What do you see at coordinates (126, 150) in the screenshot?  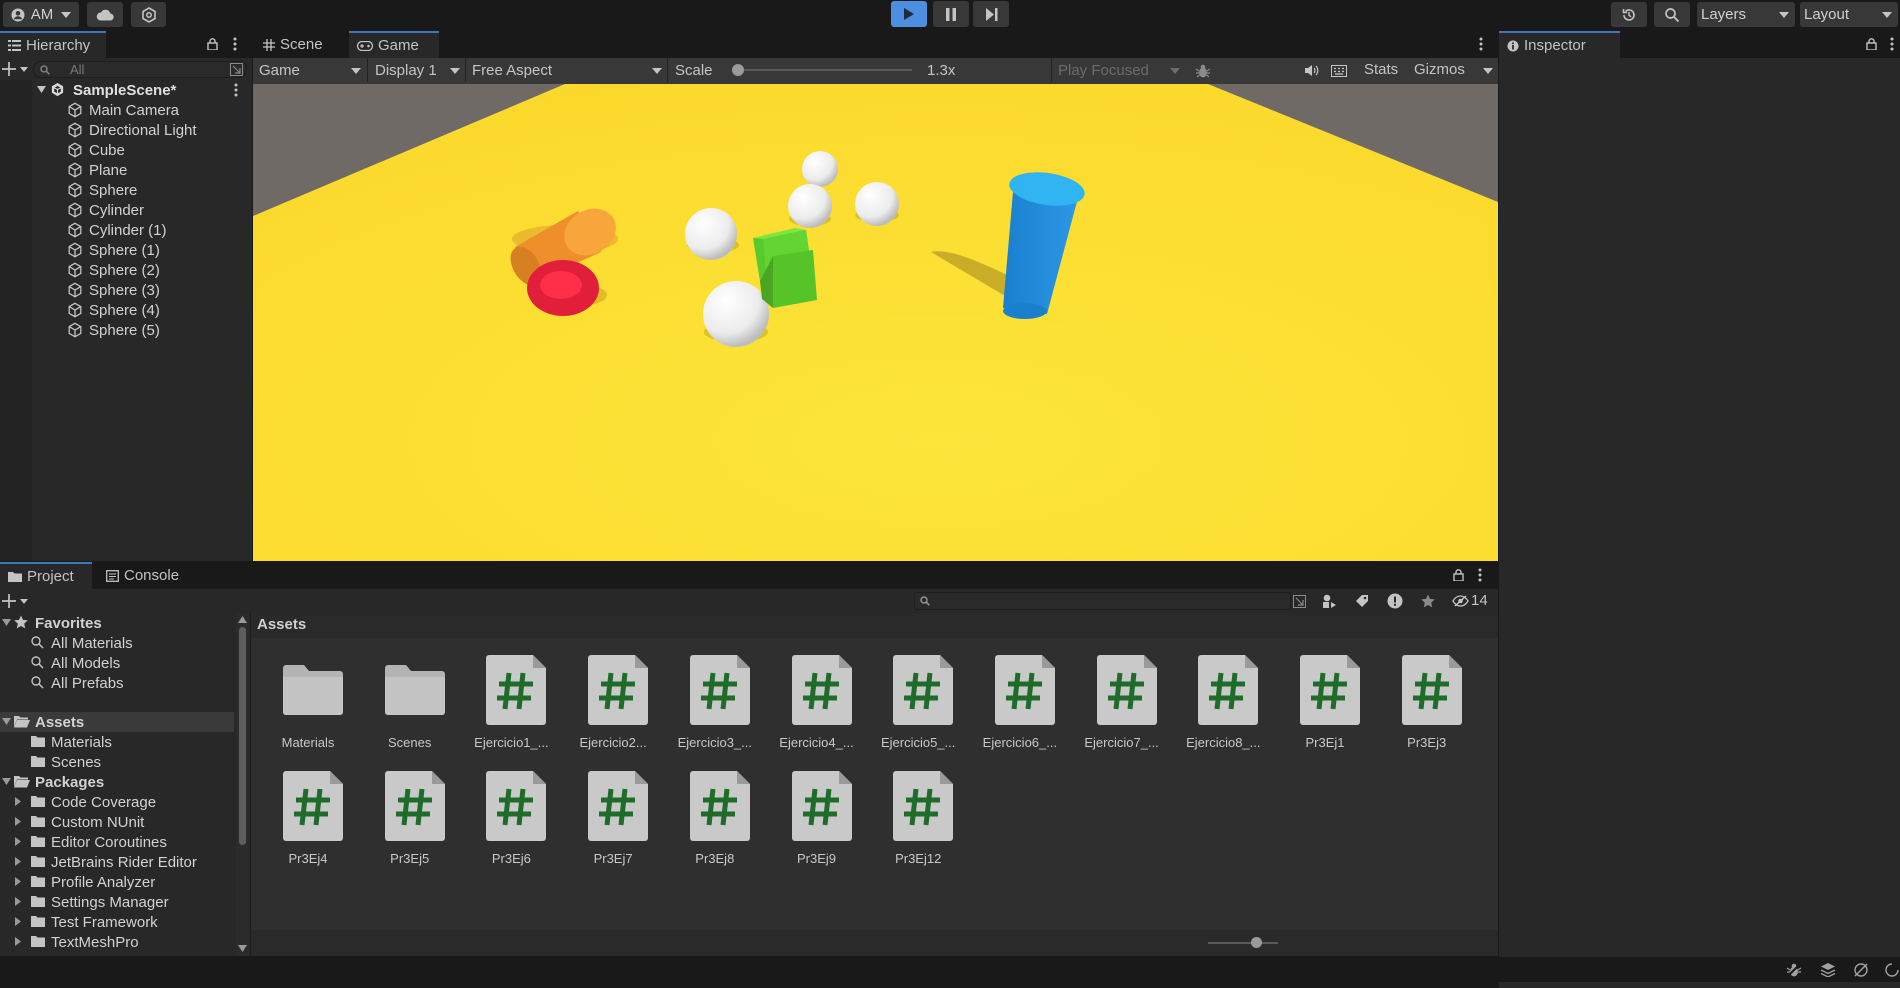 I see `hierarchy-item: Cube` at bounding box center [126, 150].